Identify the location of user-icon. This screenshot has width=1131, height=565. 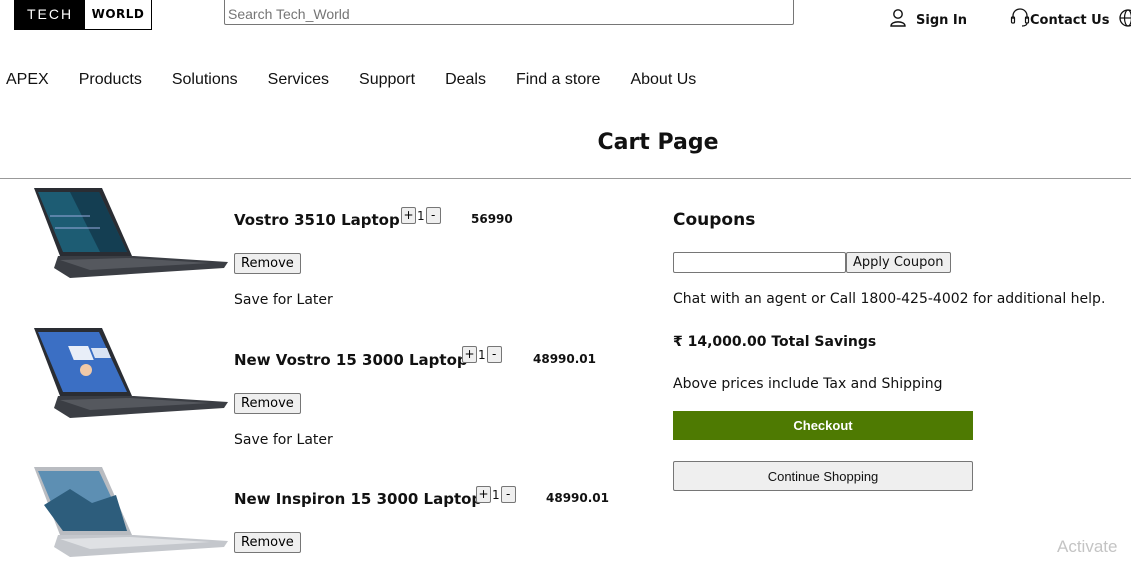
(898, 18).